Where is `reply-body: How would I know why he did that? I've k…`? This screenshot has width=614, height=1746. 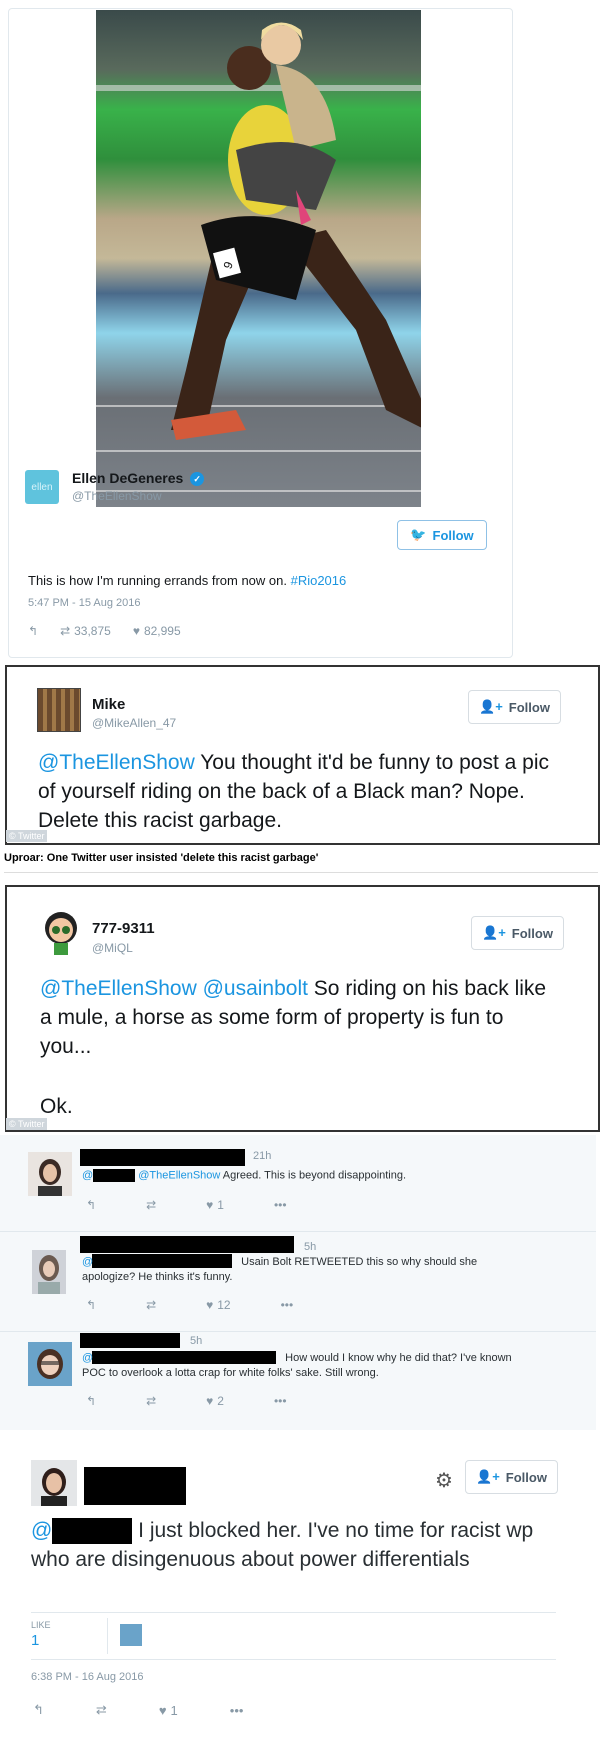
reply-body: How would I know why he did that? I've k… is located at coordinates (398, 1358).